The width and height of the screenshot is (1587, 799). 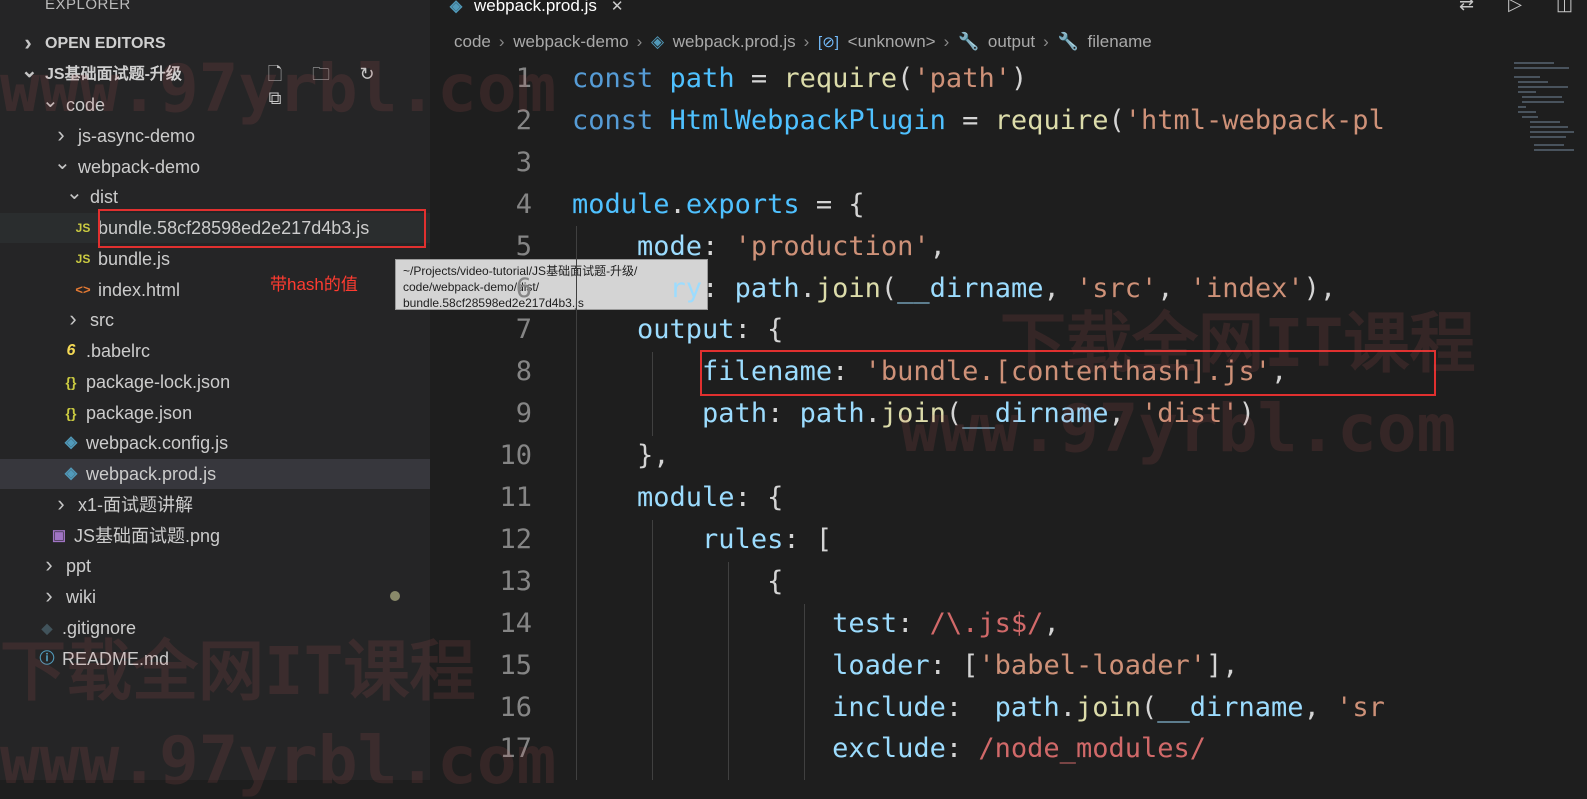 I want to click on code-token: {, so click(x=678, y=581).